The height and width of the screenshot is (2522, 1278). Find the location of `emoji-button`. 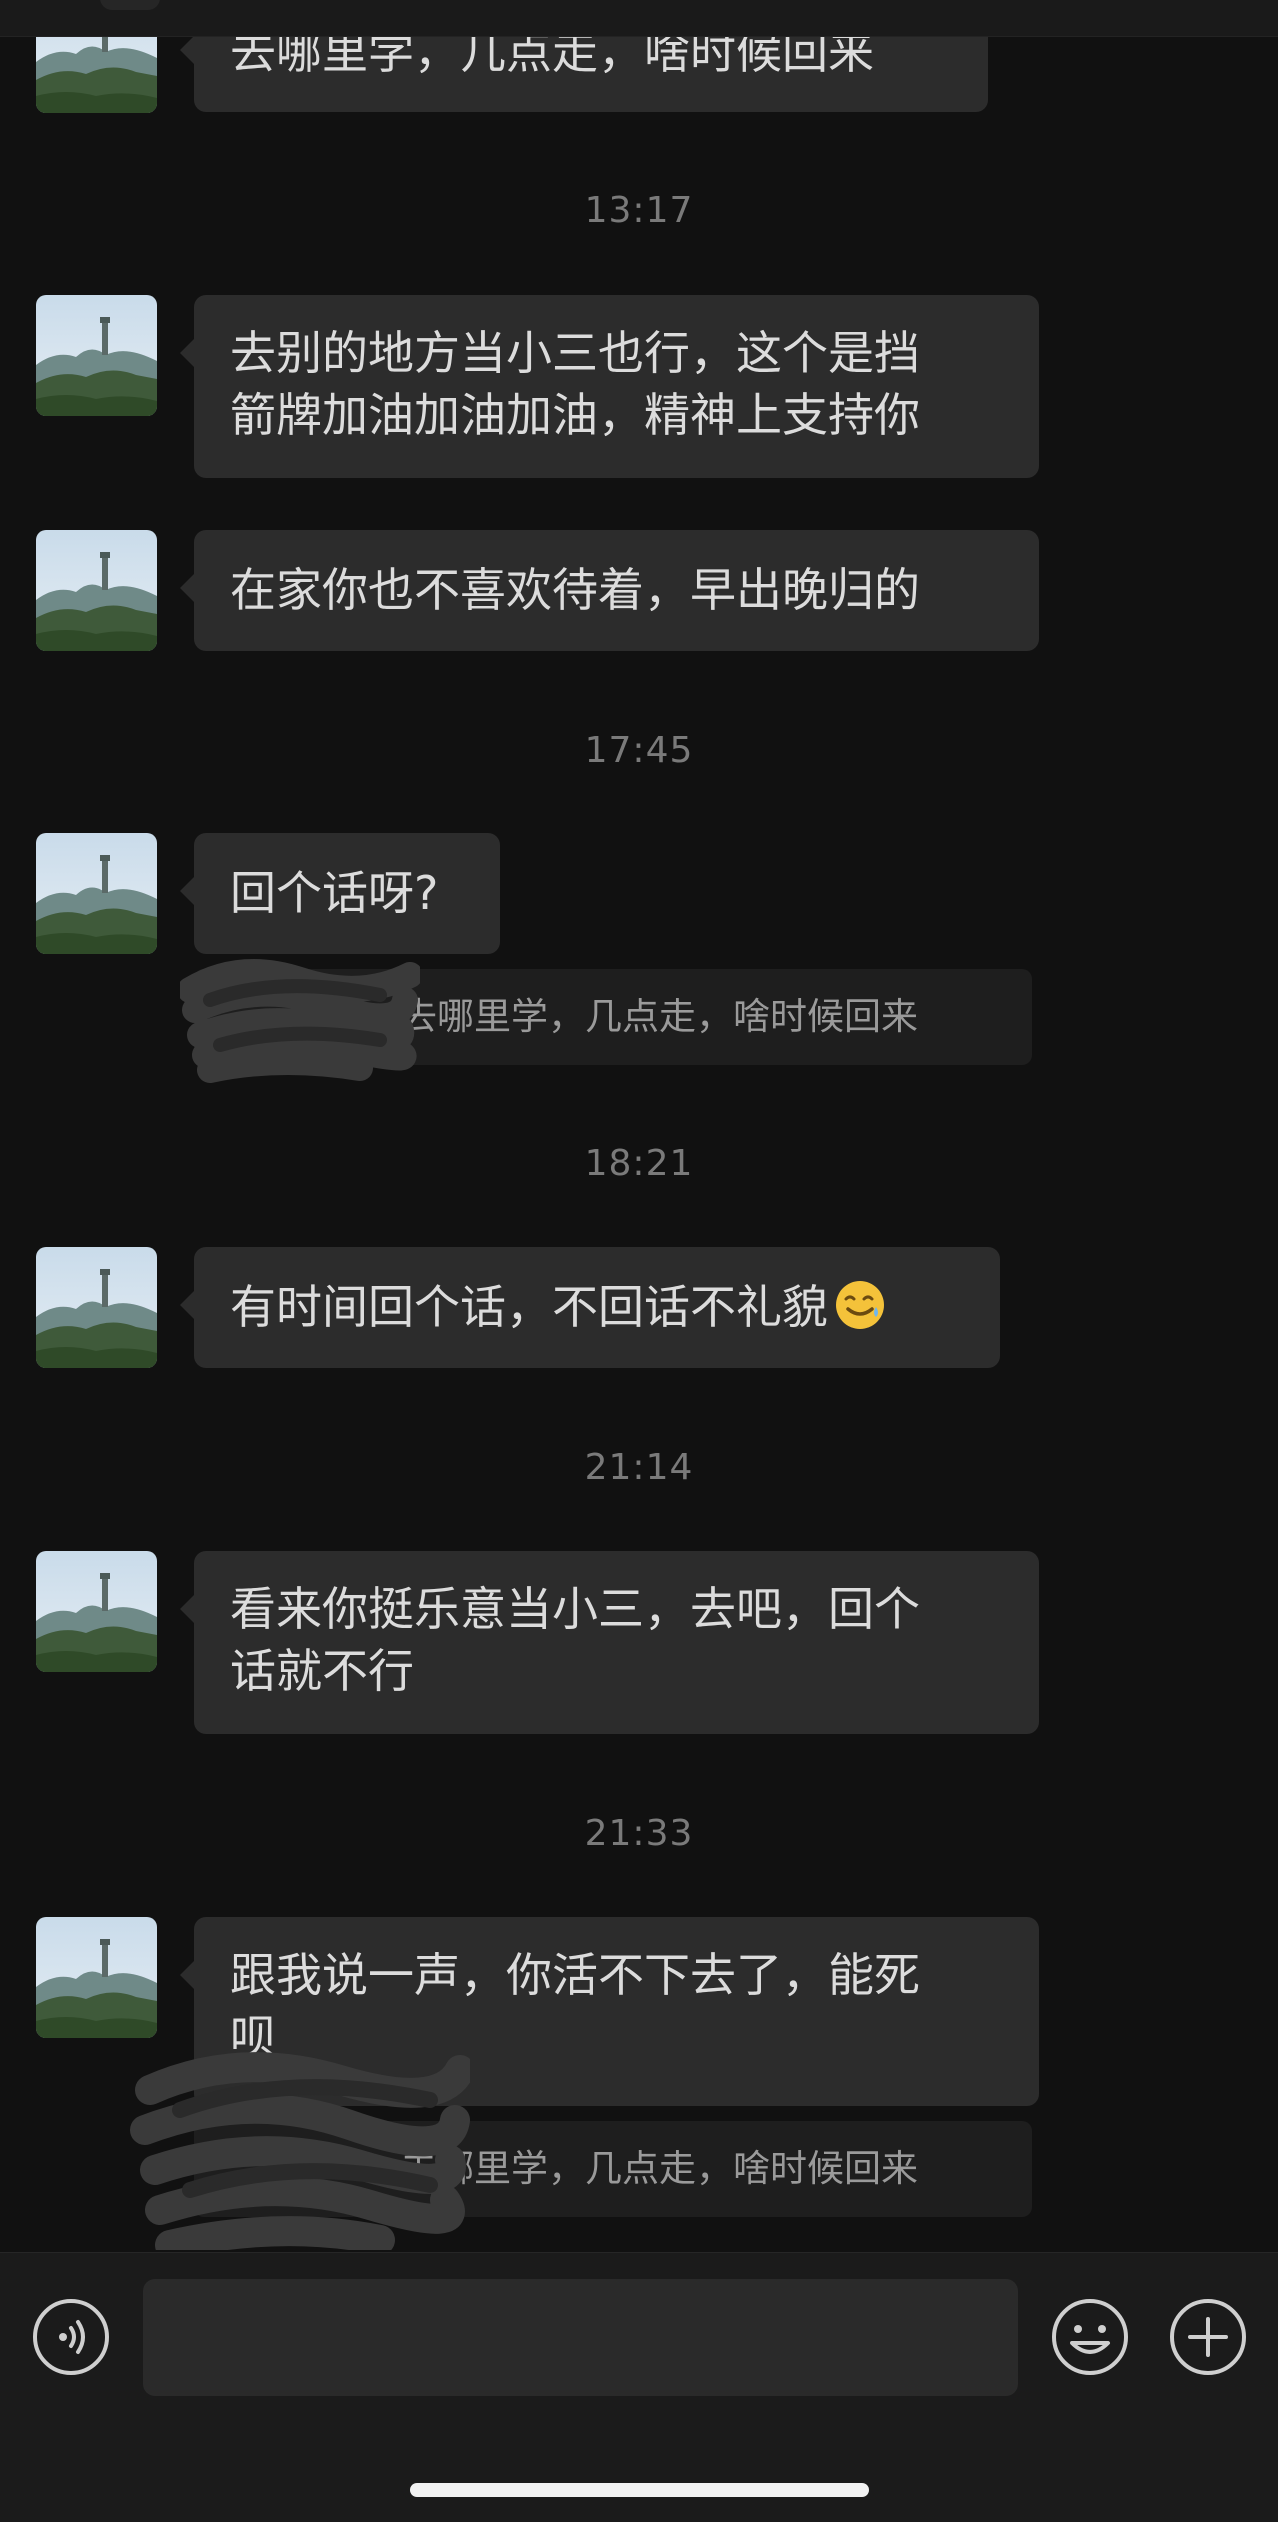

emoji-button is located at coordinates (1090, 2337).